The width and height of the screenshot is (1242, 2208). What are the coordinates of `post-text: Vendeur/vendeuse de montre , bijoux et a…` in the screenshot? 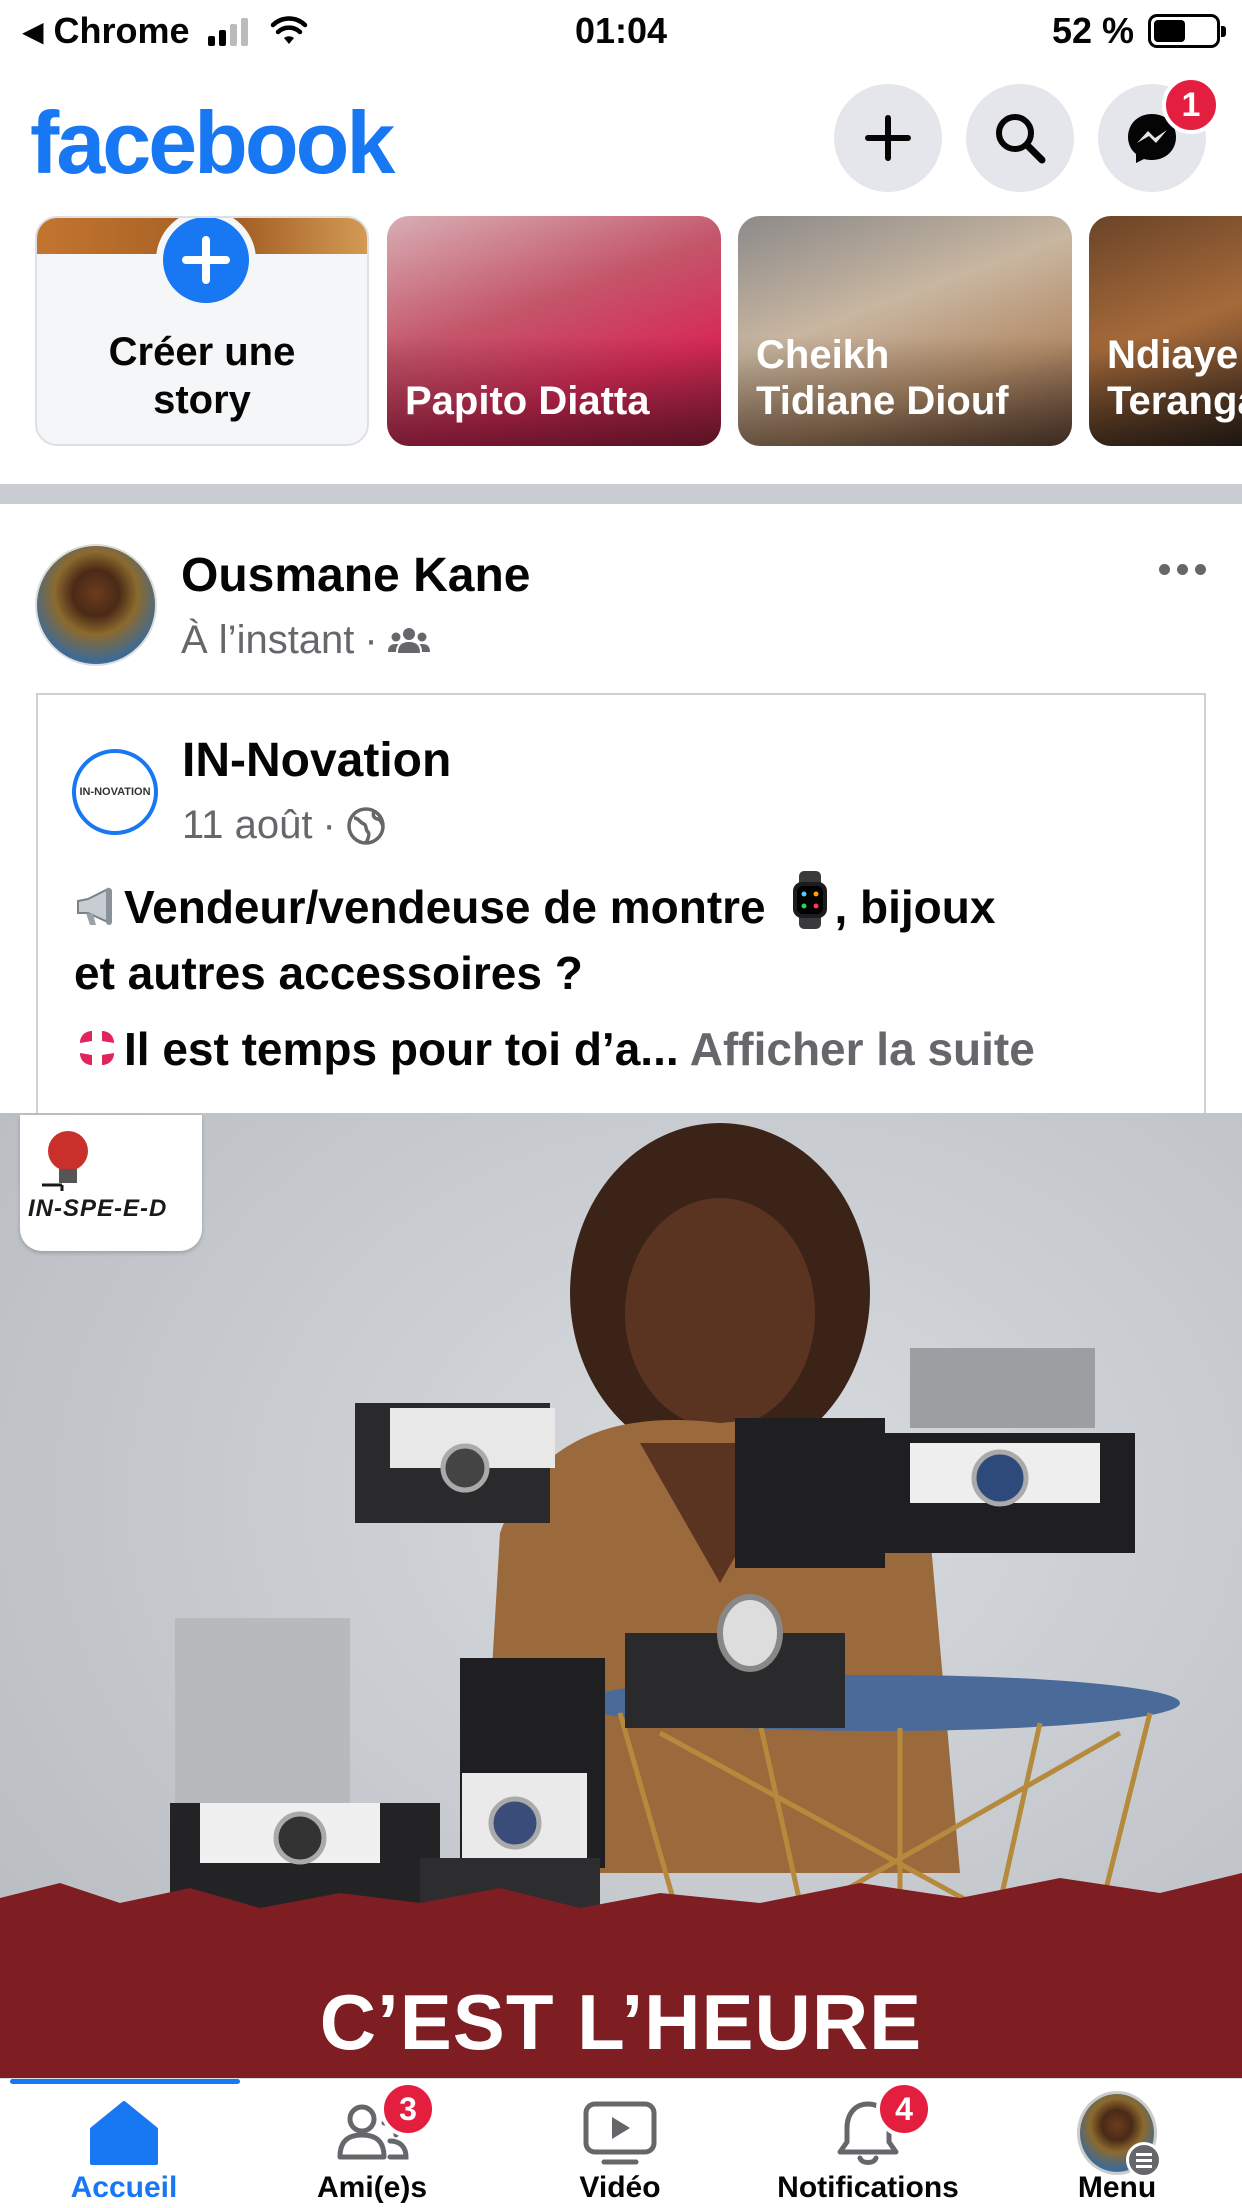 It's located at (629, 976).